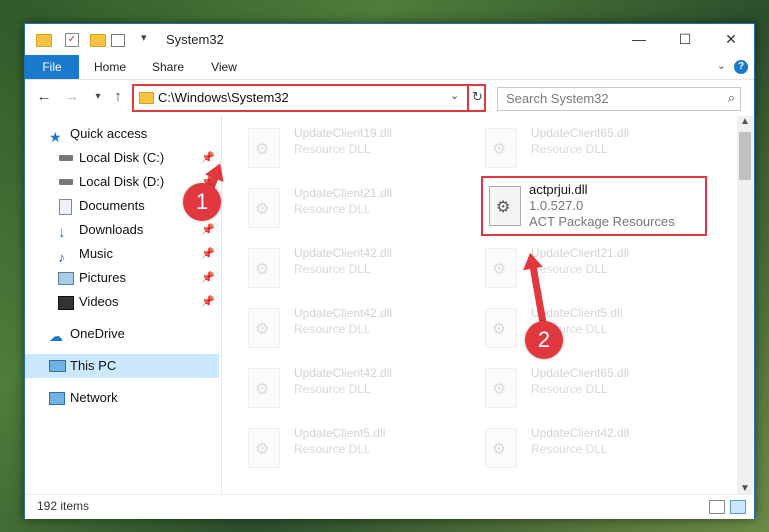 This screenshot has width=769, height=532. What do you see at coordinates (111, 229) in the screenshot?
I see `sidebar-item-label: Downloads` at bounding box center [111, 229].